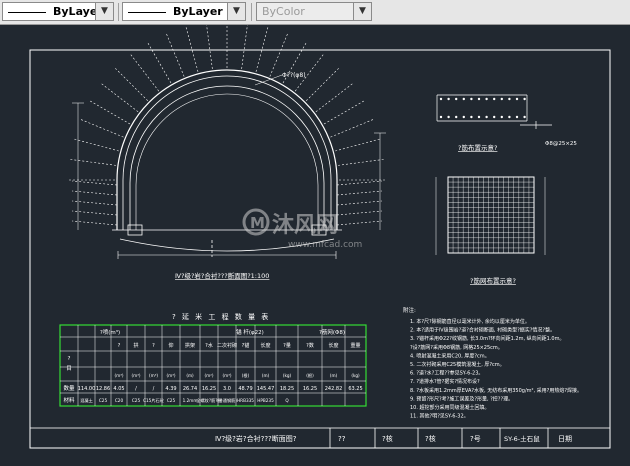 This screenshot has height=466, width=630. Describe the element at coordinates (209, 389) in the screenshot. I see `table-cell: 16.25` at that location.